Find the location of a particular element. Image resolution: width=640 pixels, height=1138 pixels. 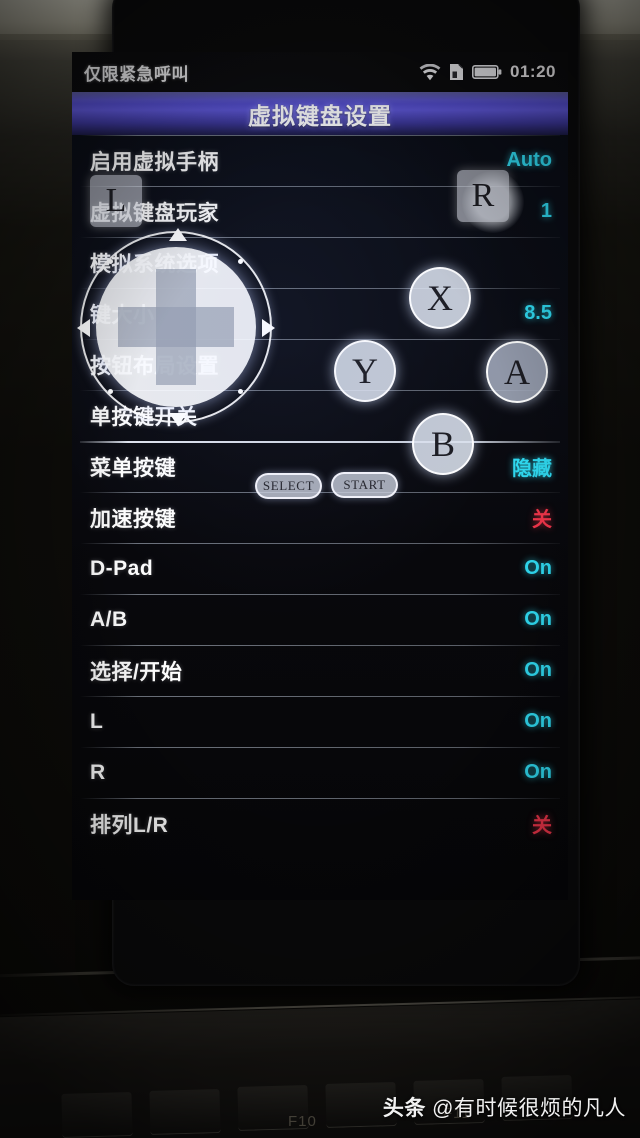

settings-row-single-key-toggle: 单按键开关 is located at coordinates (320, 415).